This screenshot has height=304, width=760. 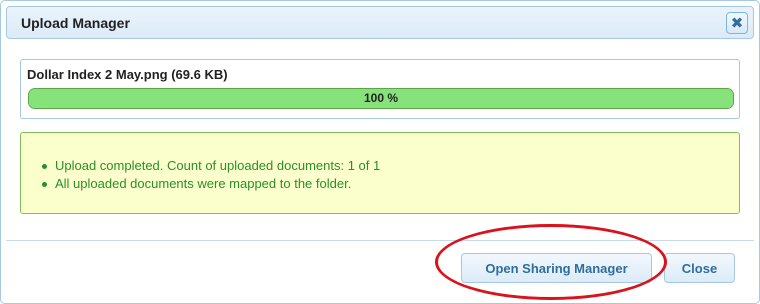 I want to click on open-sharing-manager-button: Open Sharing Manager, so click(x=556, y=268).